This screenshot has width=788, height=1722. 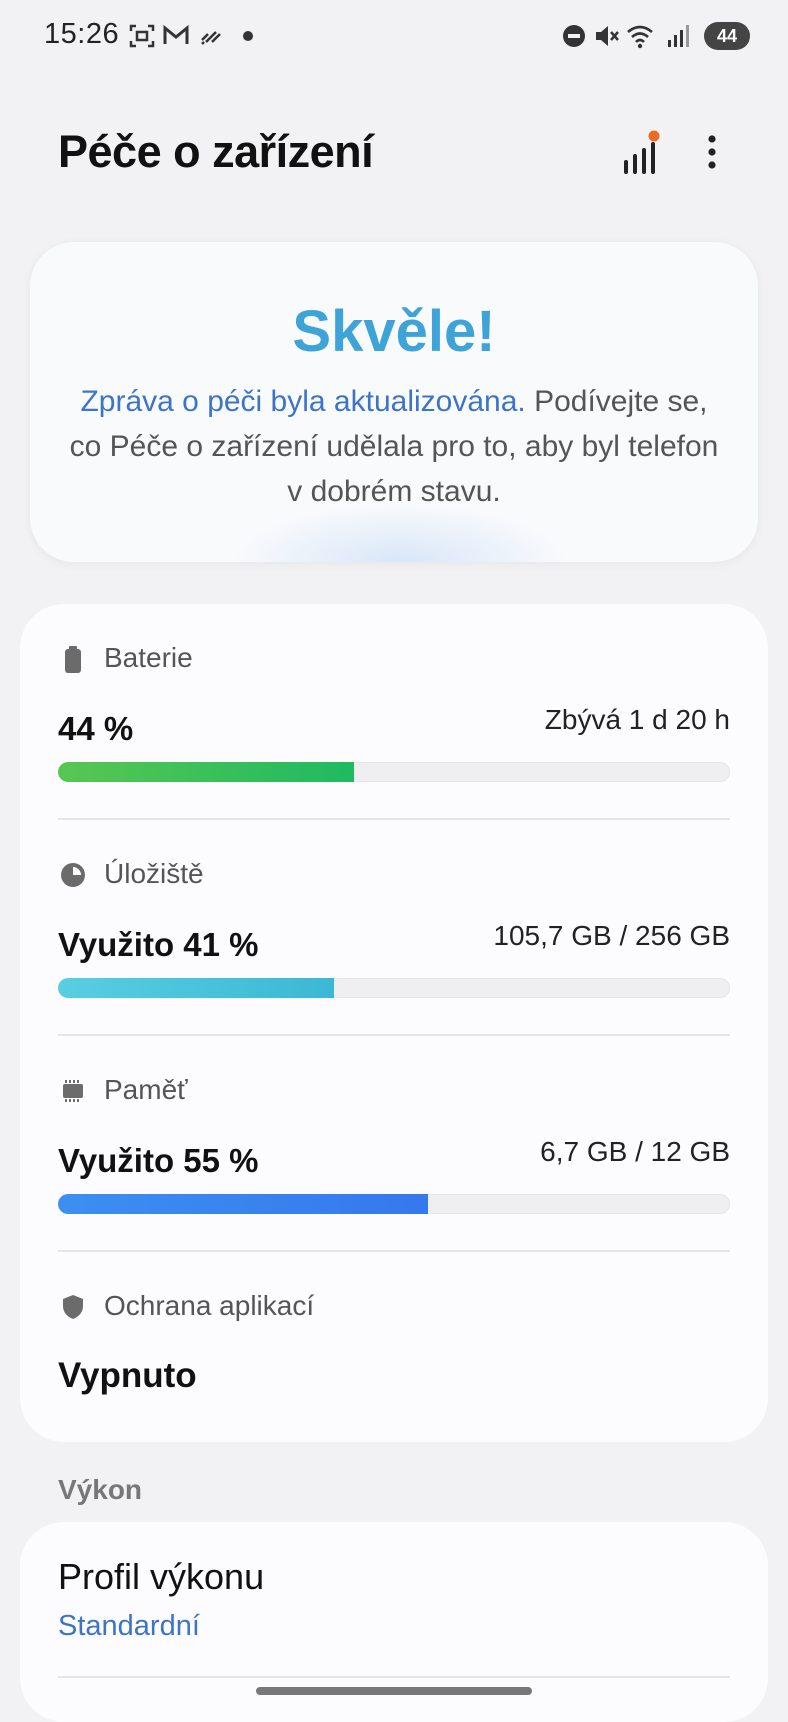 What do you see at coordinates (146, 1089) in the screenshot?
I see `memory-label: Paměť` at bounding box center [146, 1089].